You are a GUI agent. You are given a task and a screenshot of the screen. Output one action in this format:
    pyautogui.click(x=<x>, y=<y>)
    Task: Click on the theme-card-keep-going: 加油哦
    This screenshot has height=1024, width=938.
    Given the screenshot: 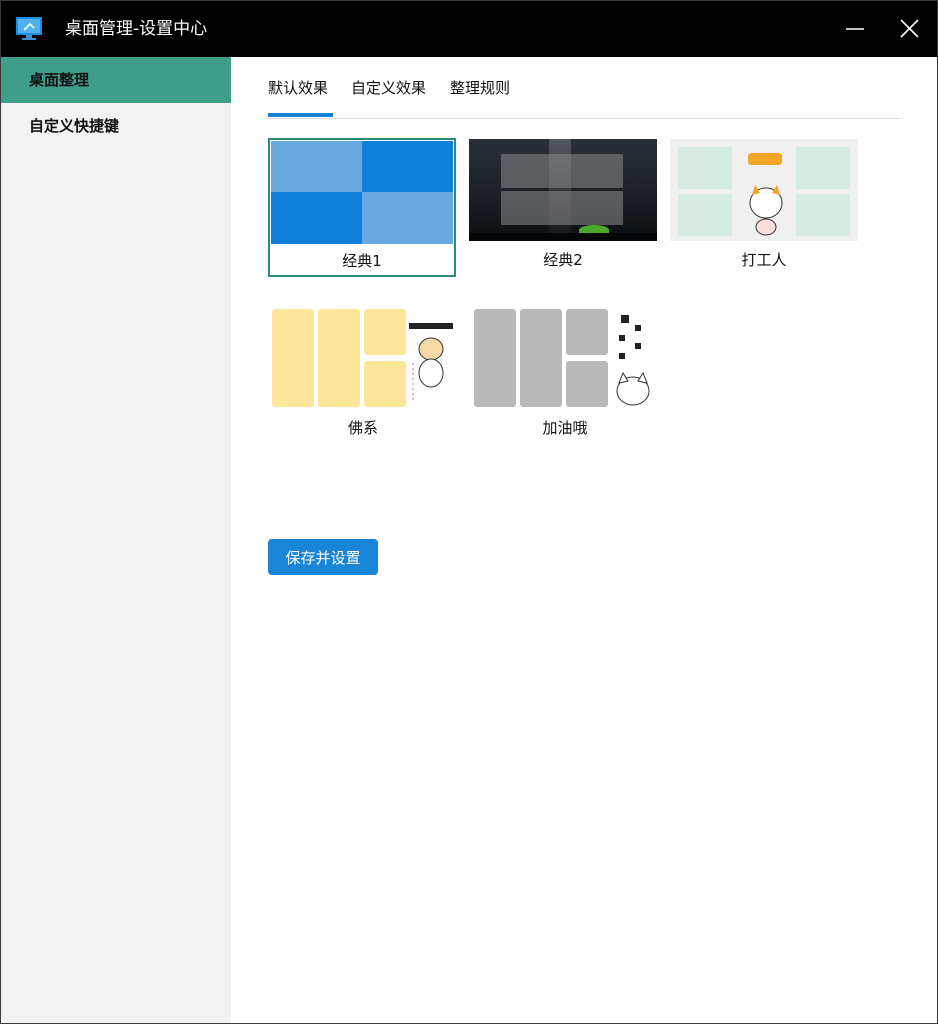 What is the action you would take?
    pyautogui.click(x=565, y=373)
    